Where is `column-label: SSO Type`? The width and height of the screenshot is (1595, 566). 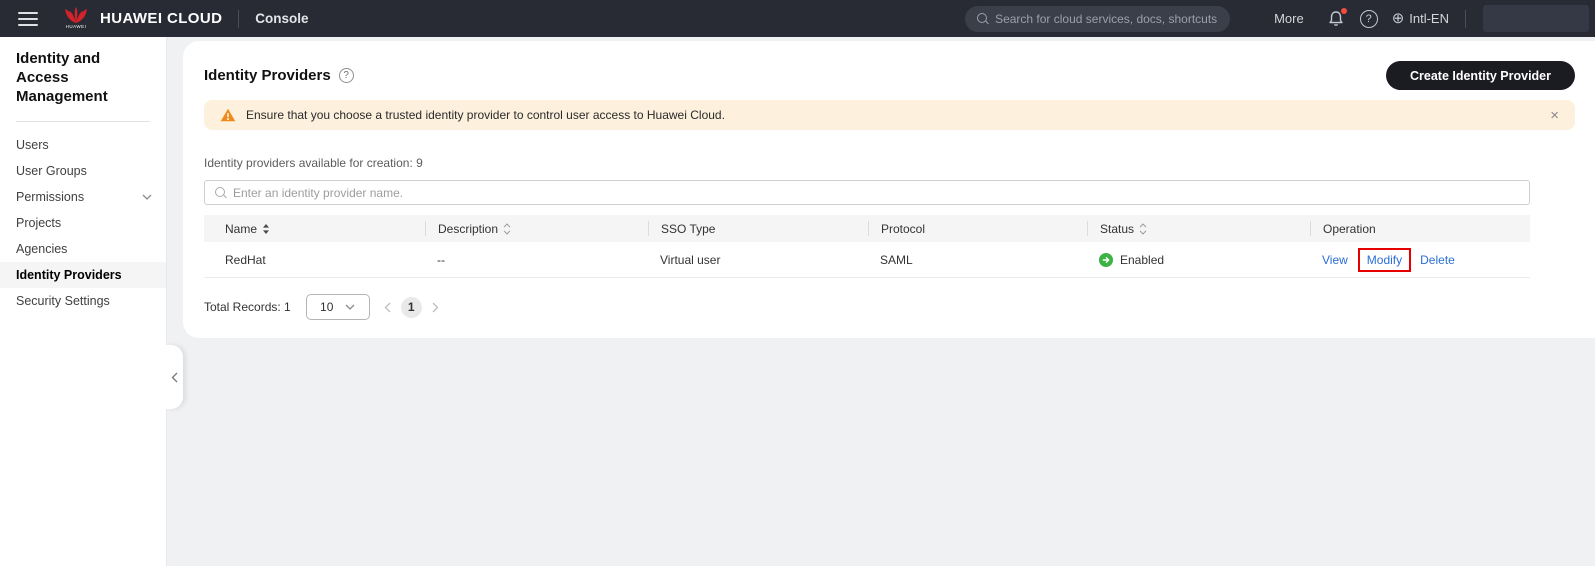
column-label: SSO Type is located at coordinates (688, 228).